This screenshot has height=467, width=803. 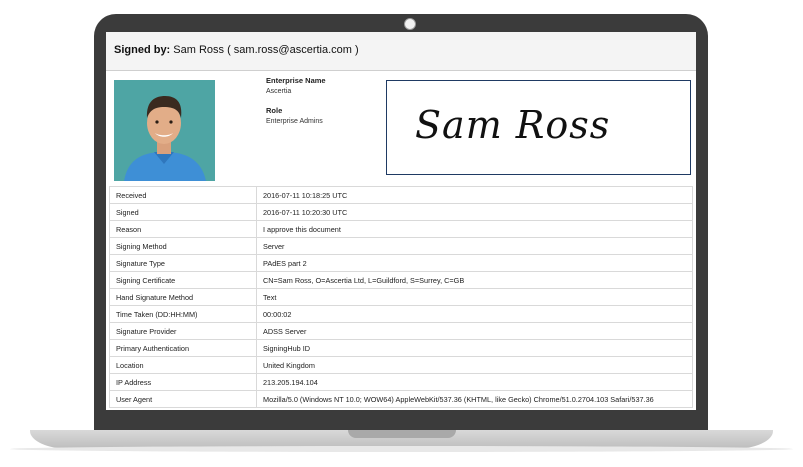 What do you see at coordinates (474, 246) in the screenshot?
I see `detail-value: Server` at bounding box center [474, 246].